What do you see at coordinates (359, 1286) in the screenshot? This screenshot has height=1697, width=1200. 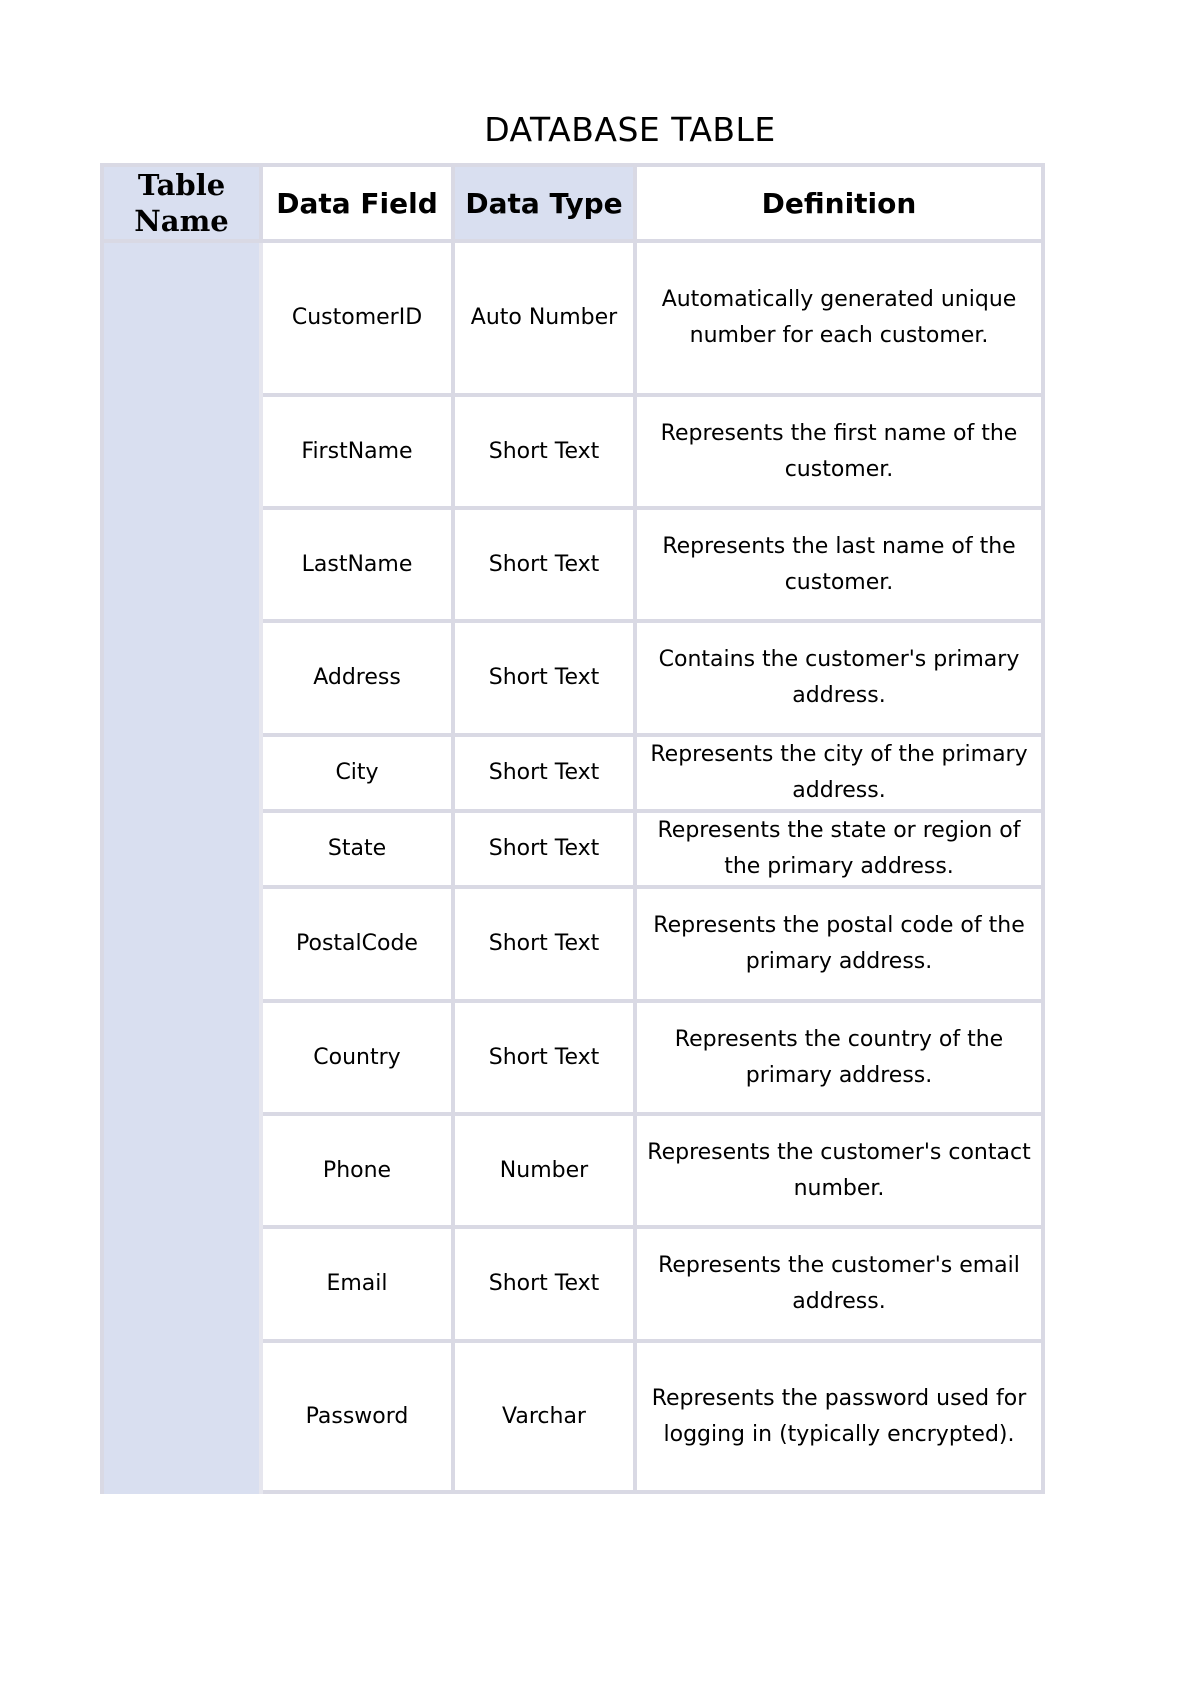 I see `field-cell: Email` at bounding box center [359, 1286].